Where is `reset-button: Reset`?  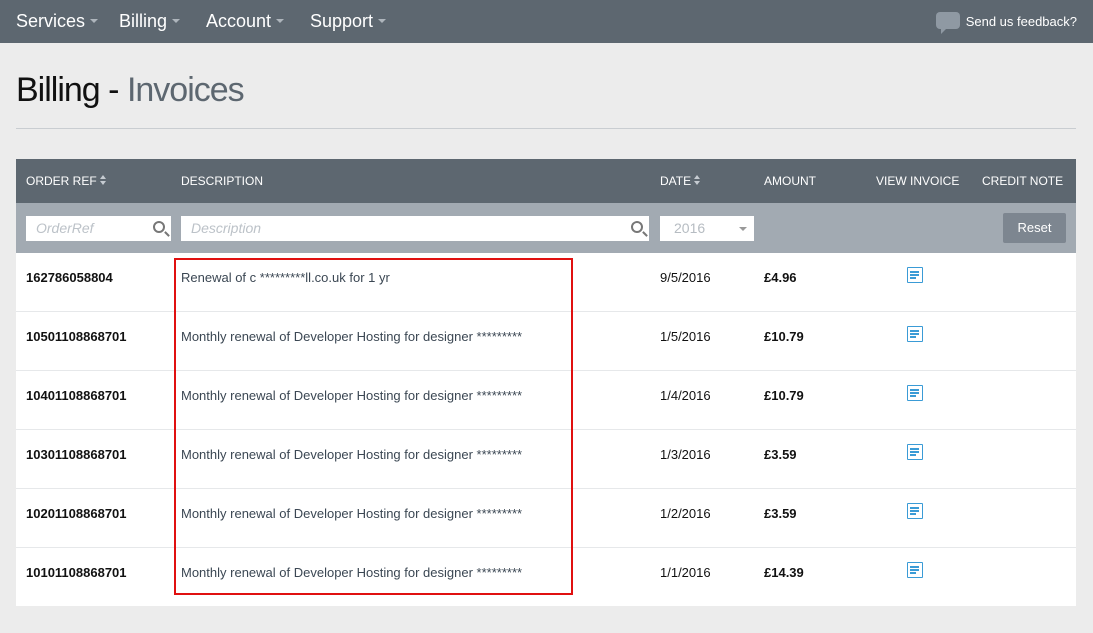 reset-button: Reset is located at coordinates (1034, 228).